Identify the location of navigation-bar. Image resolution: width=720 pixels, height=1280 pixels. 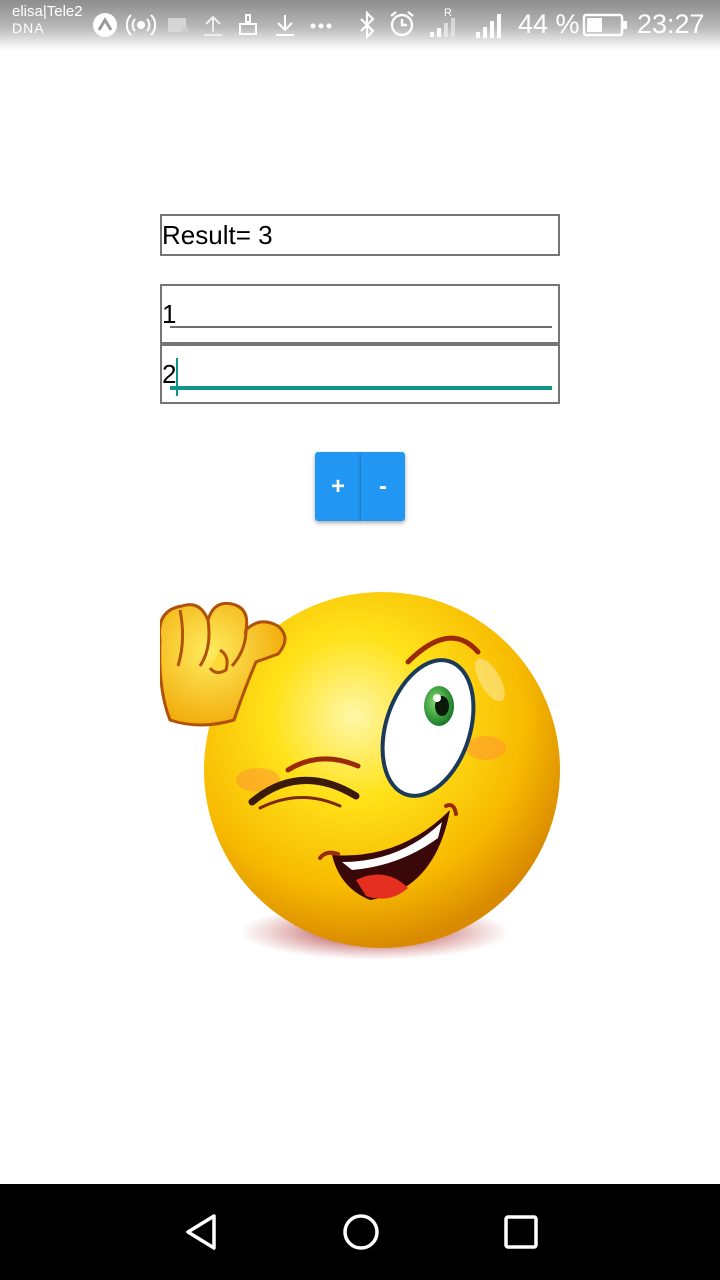
(360, 1232).